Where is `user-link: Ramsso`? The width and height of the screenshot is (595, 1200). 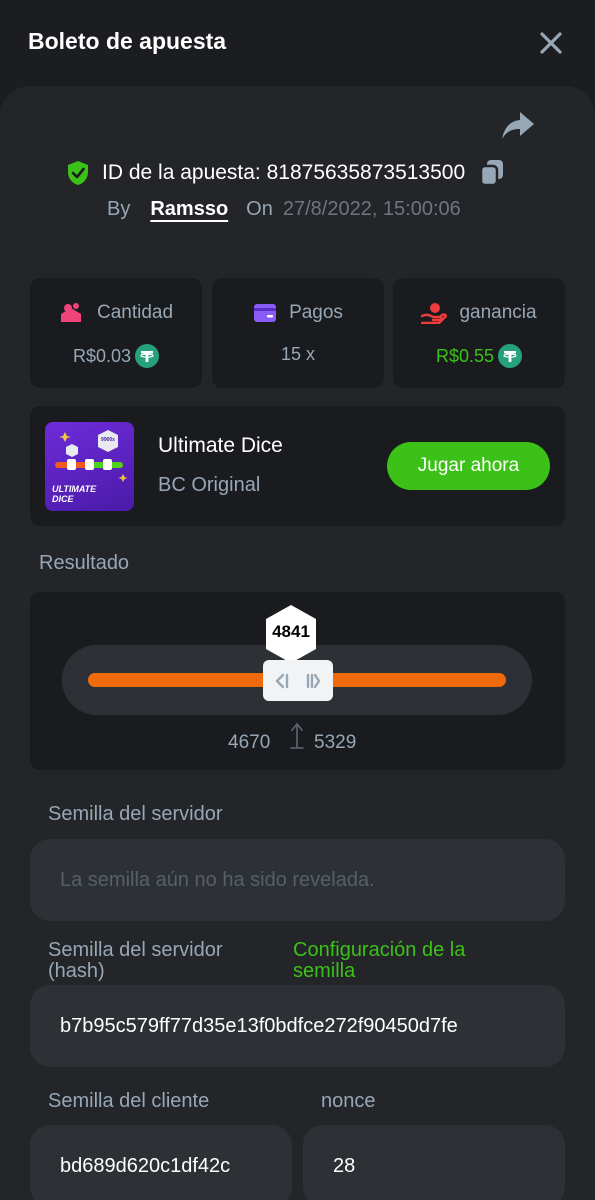
user-link: Ramsso is located at coordinates (189, 209).